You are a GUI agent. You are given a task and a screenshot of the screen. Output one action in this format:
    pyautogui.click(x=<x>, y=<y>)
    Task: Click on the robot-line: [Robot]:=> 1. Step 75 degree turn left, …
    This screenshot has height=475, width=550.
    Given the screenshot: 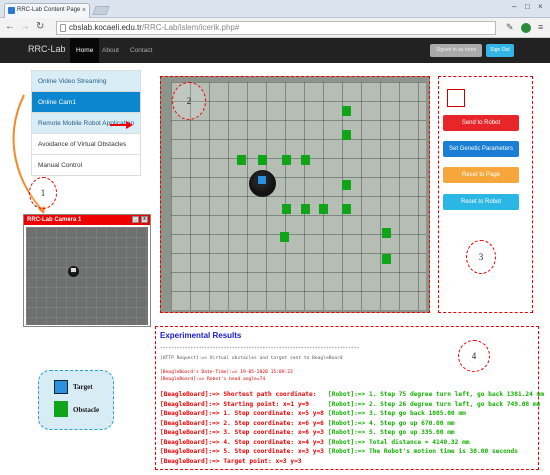 What is the action you would take?
    pyautogui.click(x=436, y=394)
    